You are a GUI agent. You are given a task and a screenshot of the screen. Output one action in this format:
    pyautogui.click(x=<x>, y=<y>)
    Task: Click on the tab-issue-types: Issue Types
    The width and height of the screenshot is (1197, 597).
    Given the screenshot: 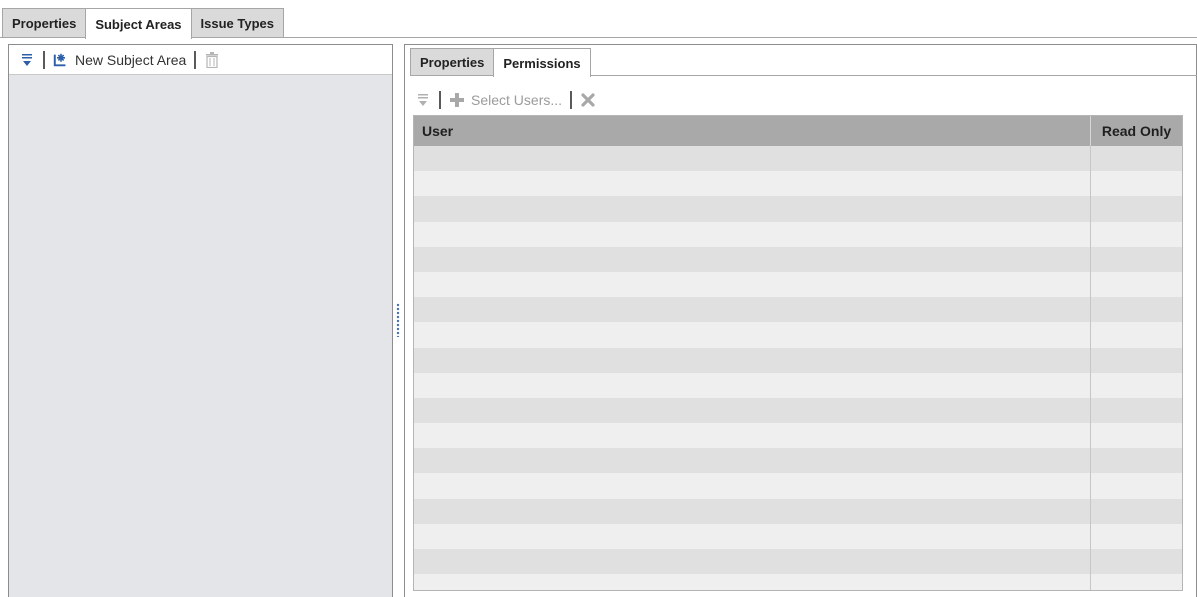 What is the action you would take?
    pyautogui.click(x=237, y=23)
    